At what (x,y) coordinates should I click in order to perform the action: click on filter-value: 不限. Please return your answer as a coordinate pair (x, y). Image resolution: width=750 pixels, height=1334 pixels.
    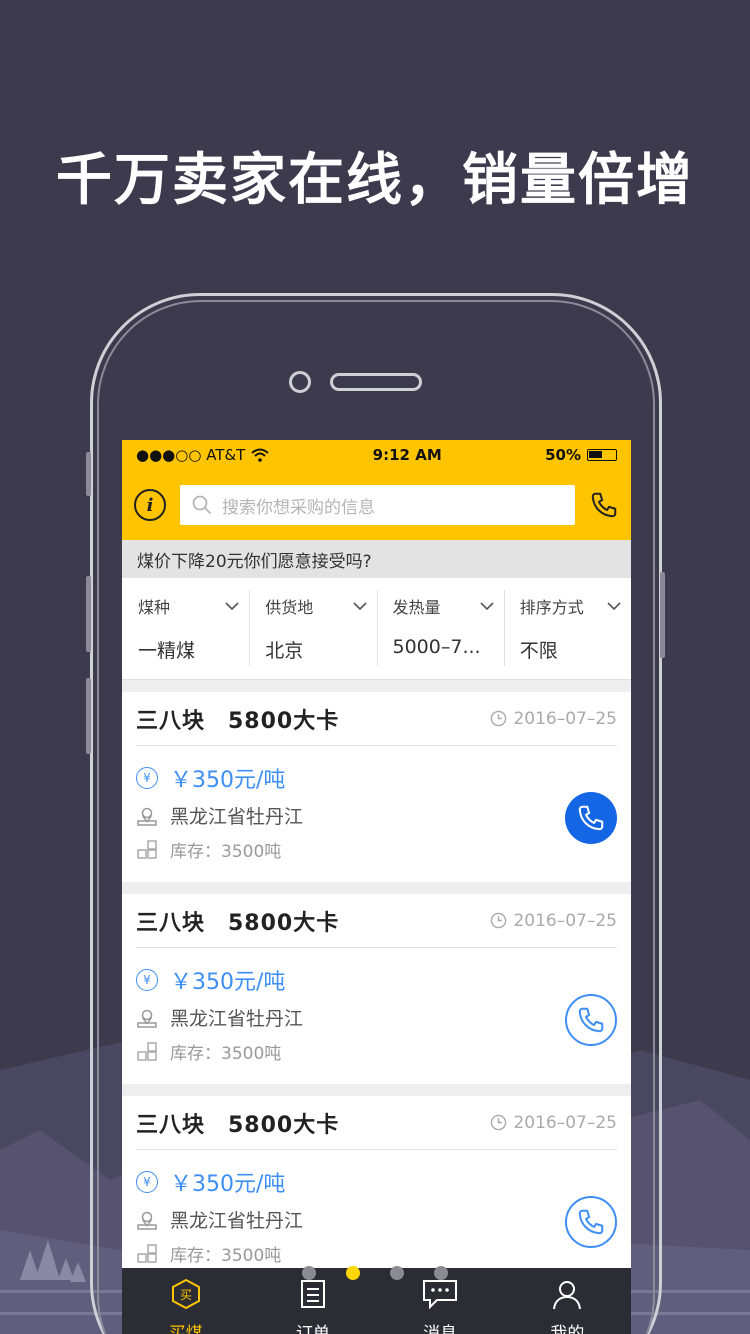
    Looking at the image, I should click on (538, 651).